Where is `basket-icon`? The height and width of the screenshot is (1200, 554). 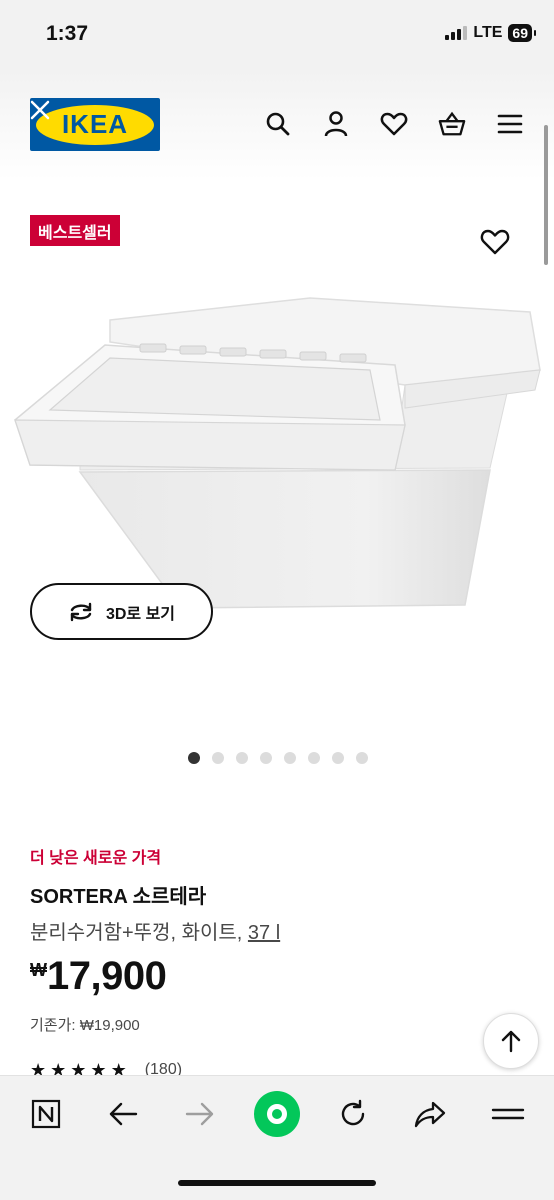 basket-icon is located at coordinates (452, 124).